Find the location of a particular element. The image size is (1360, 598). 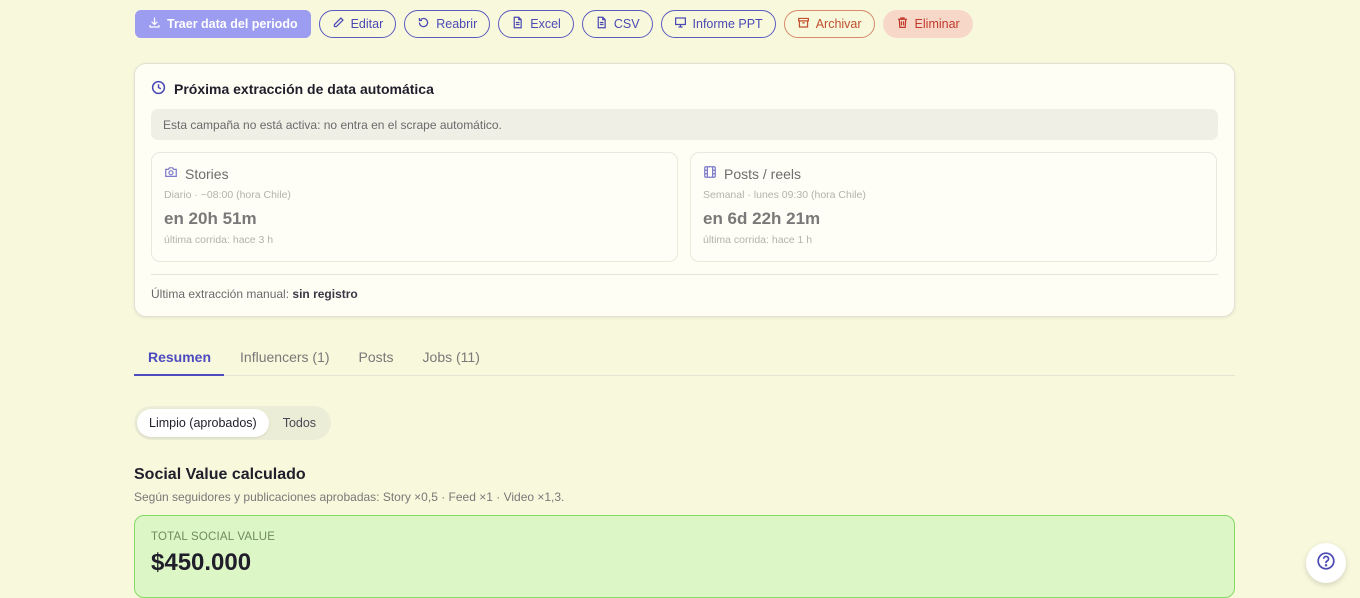

social-value-title: Social Value calculado is located at coordinates (220, 474).